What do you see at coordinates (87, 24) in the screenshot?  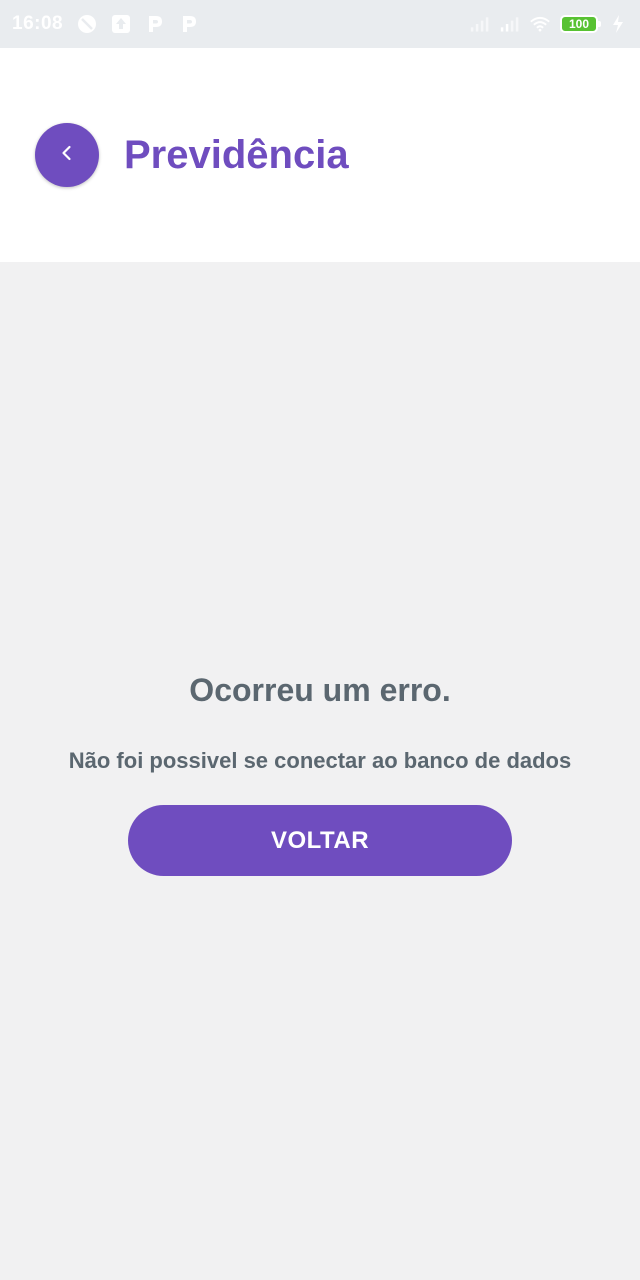 I see `do-not-disturb-icon` at bounding box center [87, 24].